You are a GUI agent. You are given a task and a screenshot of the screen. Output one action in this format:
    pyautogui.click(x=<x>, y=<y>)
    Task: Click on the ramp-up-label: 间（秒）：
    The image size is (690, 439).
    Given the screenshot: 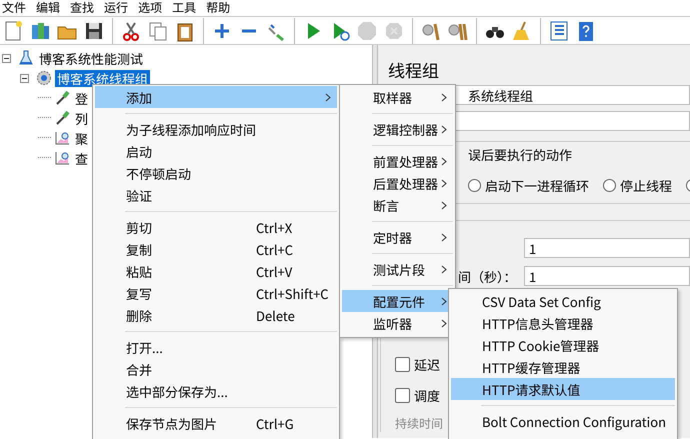 What is the action you would take?
    pyautogui.click(x=488, y=276)
    